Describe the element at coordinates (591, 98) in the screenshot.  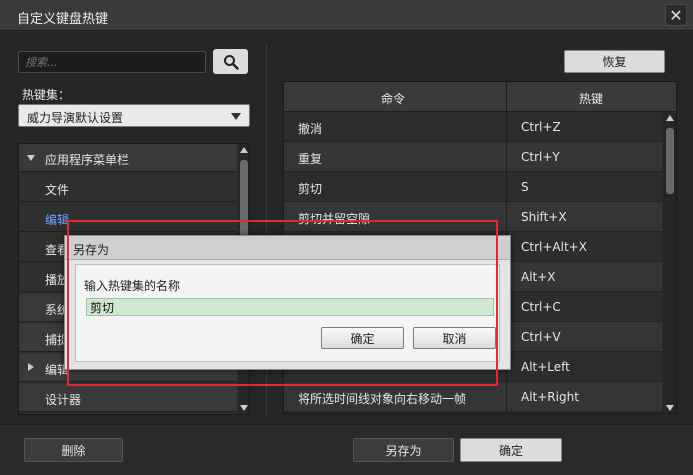
I see `column-header-hotkey: 热键` at that location.